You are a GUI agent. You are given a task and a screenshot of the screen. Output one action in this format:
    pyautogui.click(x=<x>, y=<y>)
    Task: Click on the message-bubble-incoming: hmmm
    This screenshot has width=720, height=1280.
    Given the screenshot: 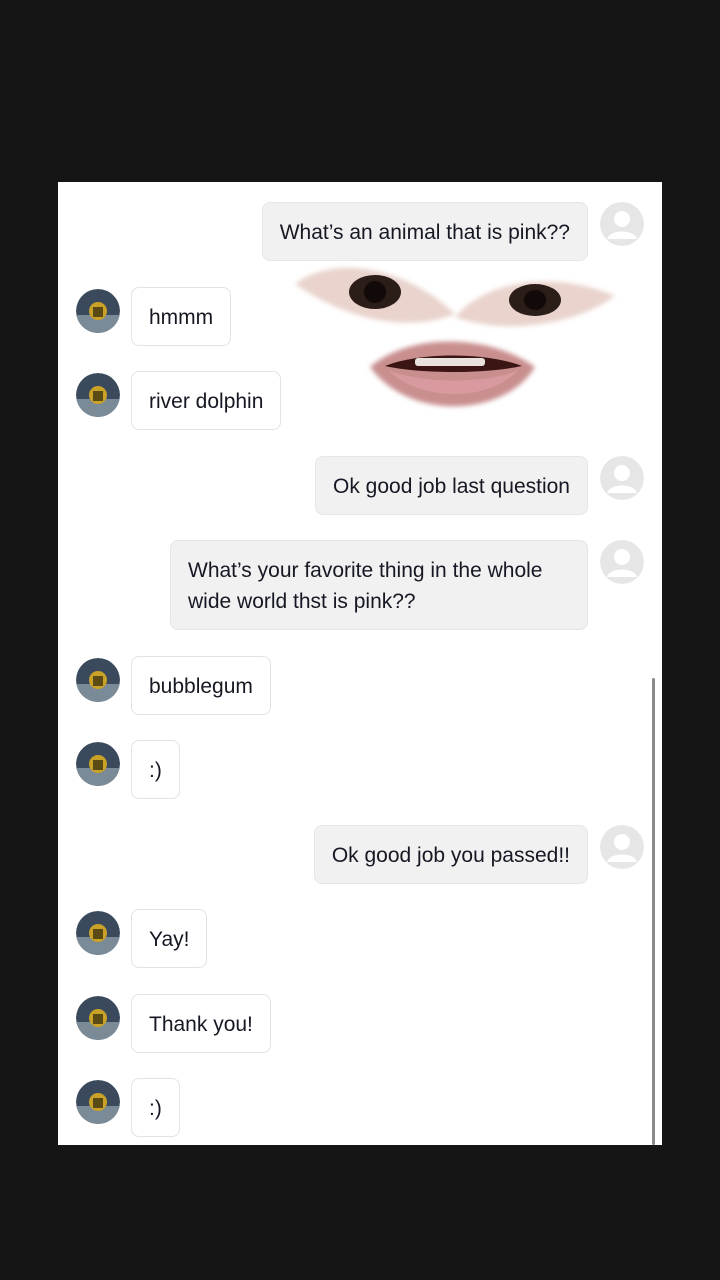 What is the action you would take?
    pyautogui.click(x=181, y=316)
    